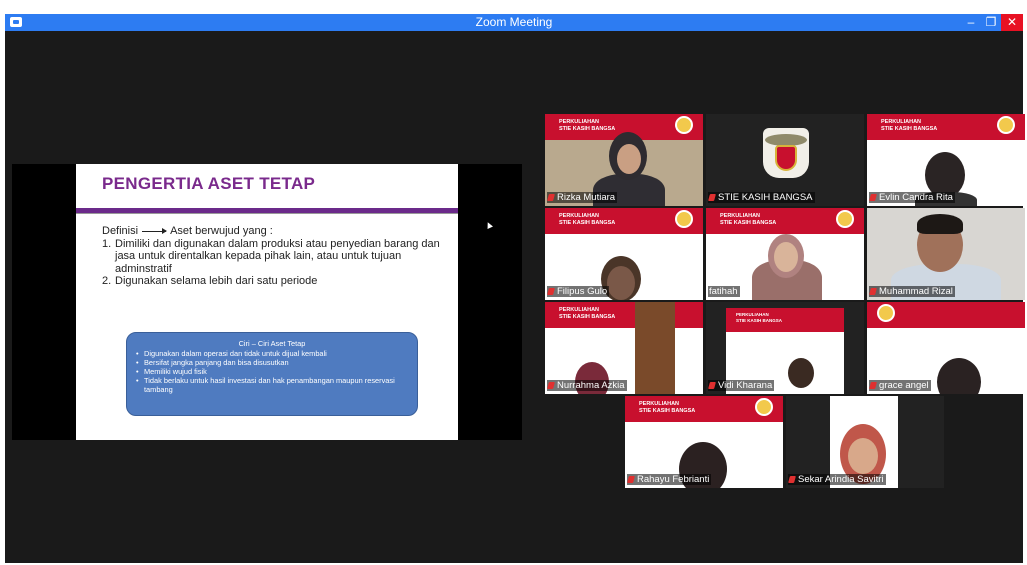  I want to click on participant-name: Nurrahma Azkia, so click(587, 385).